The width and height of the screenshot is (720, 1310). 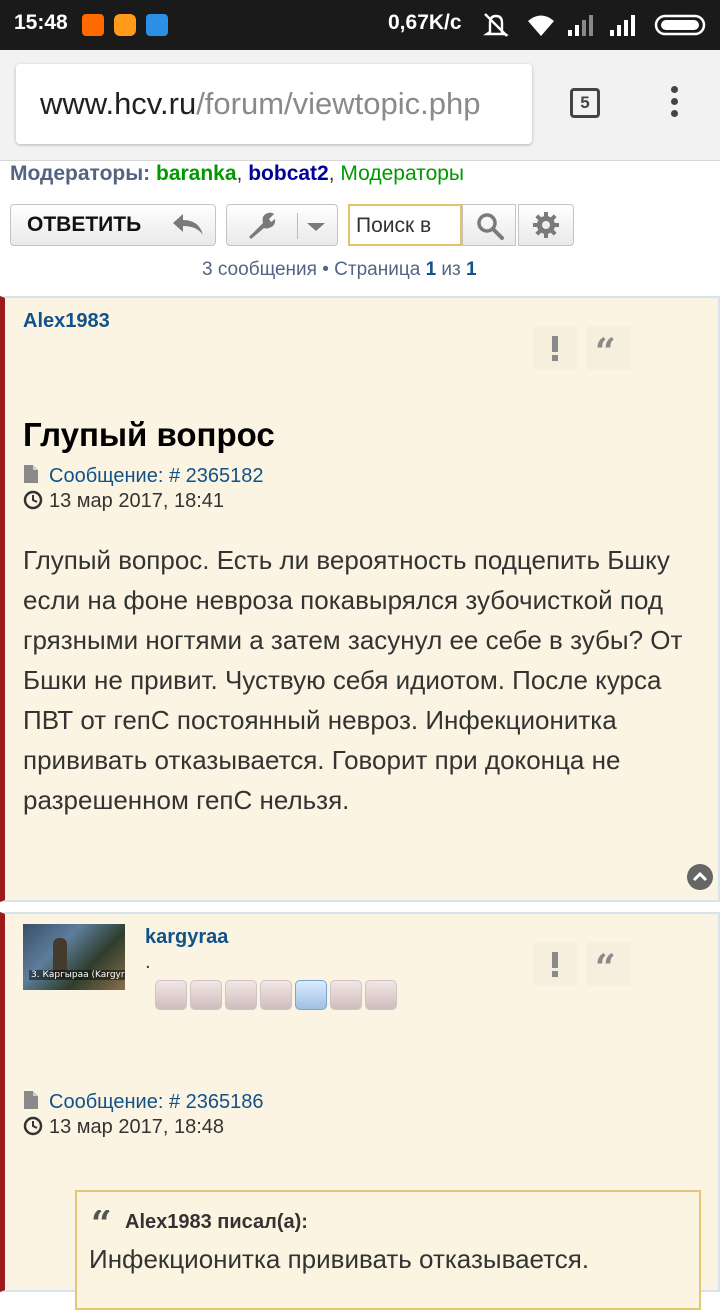 I want to click on avatar: 3. Каргыраа (Kargyraa), so click(x=74, y=957).